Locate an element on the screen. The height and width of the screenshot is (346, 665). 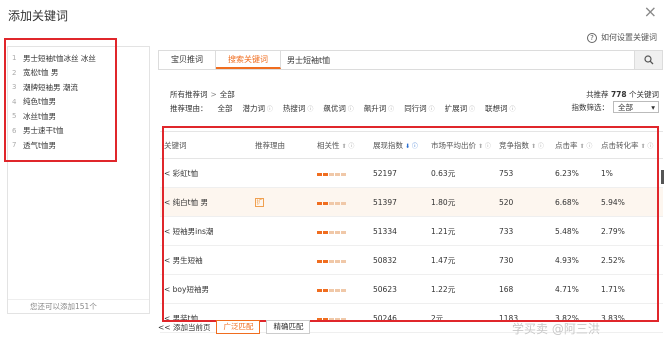
index-filter: 指数筛选： 全部 ▾ is located at coordinates (615, 107).